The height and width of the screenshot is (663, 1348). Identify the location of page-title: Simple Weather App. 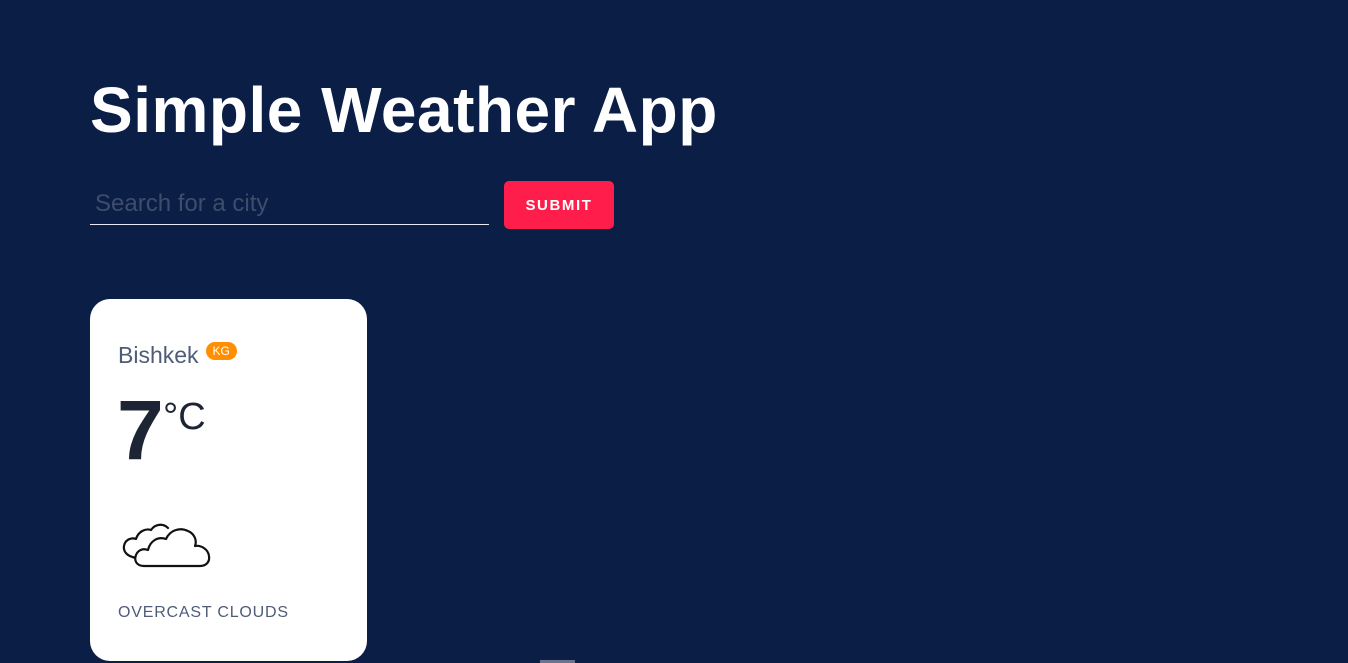
(404, 110).